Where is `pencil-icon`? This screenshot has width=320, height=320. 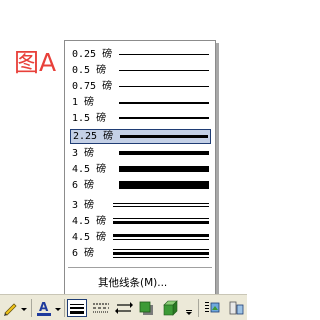 pencil-icon is located at coordinates (10, 309).